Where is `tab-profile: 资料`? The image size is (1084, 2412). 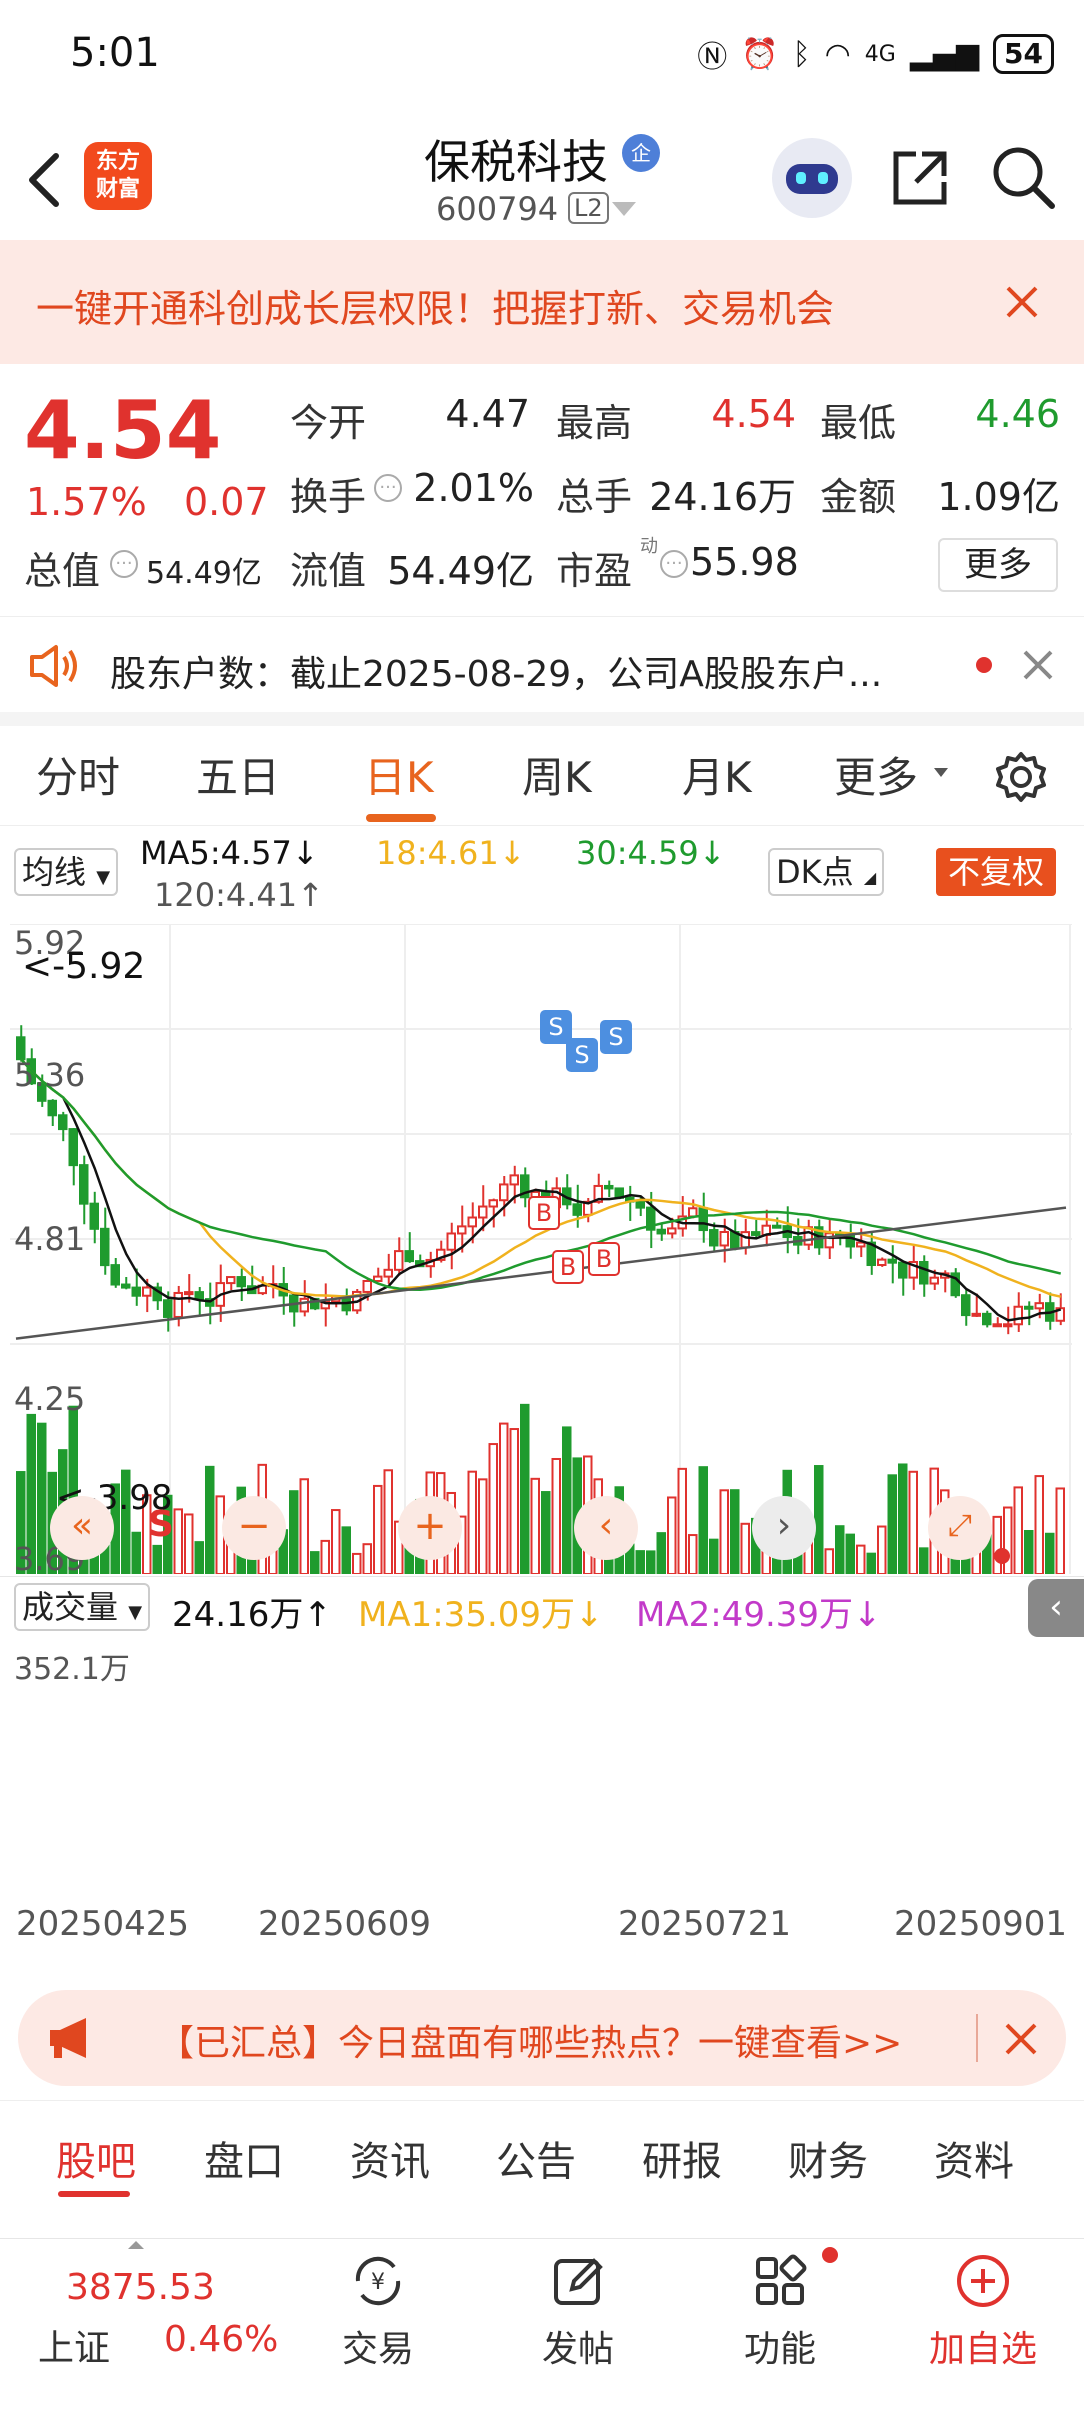
tab-profile: 资料 is located at coordinates (974, 2158).